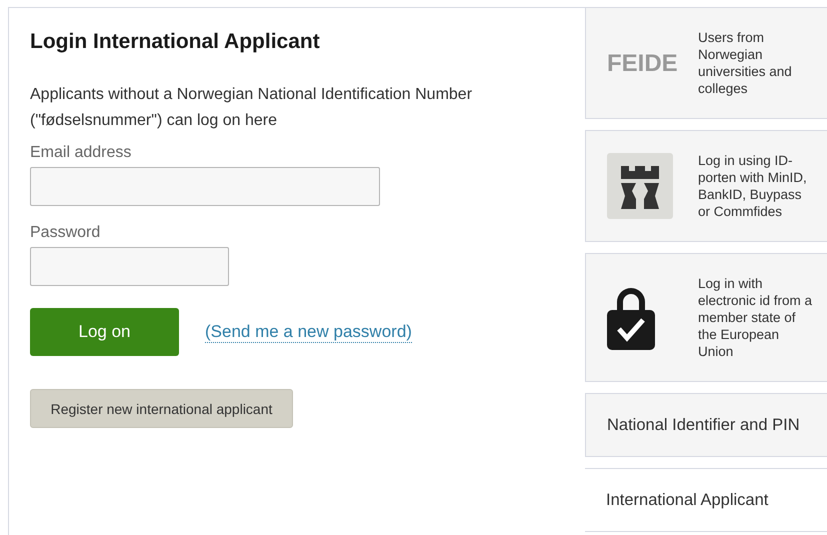 This screenshot has width=827, height=535. I want to click on option-text: Log in using ID-porten with MinID, BankID, Buypass or Commfides, so click(753, 186).